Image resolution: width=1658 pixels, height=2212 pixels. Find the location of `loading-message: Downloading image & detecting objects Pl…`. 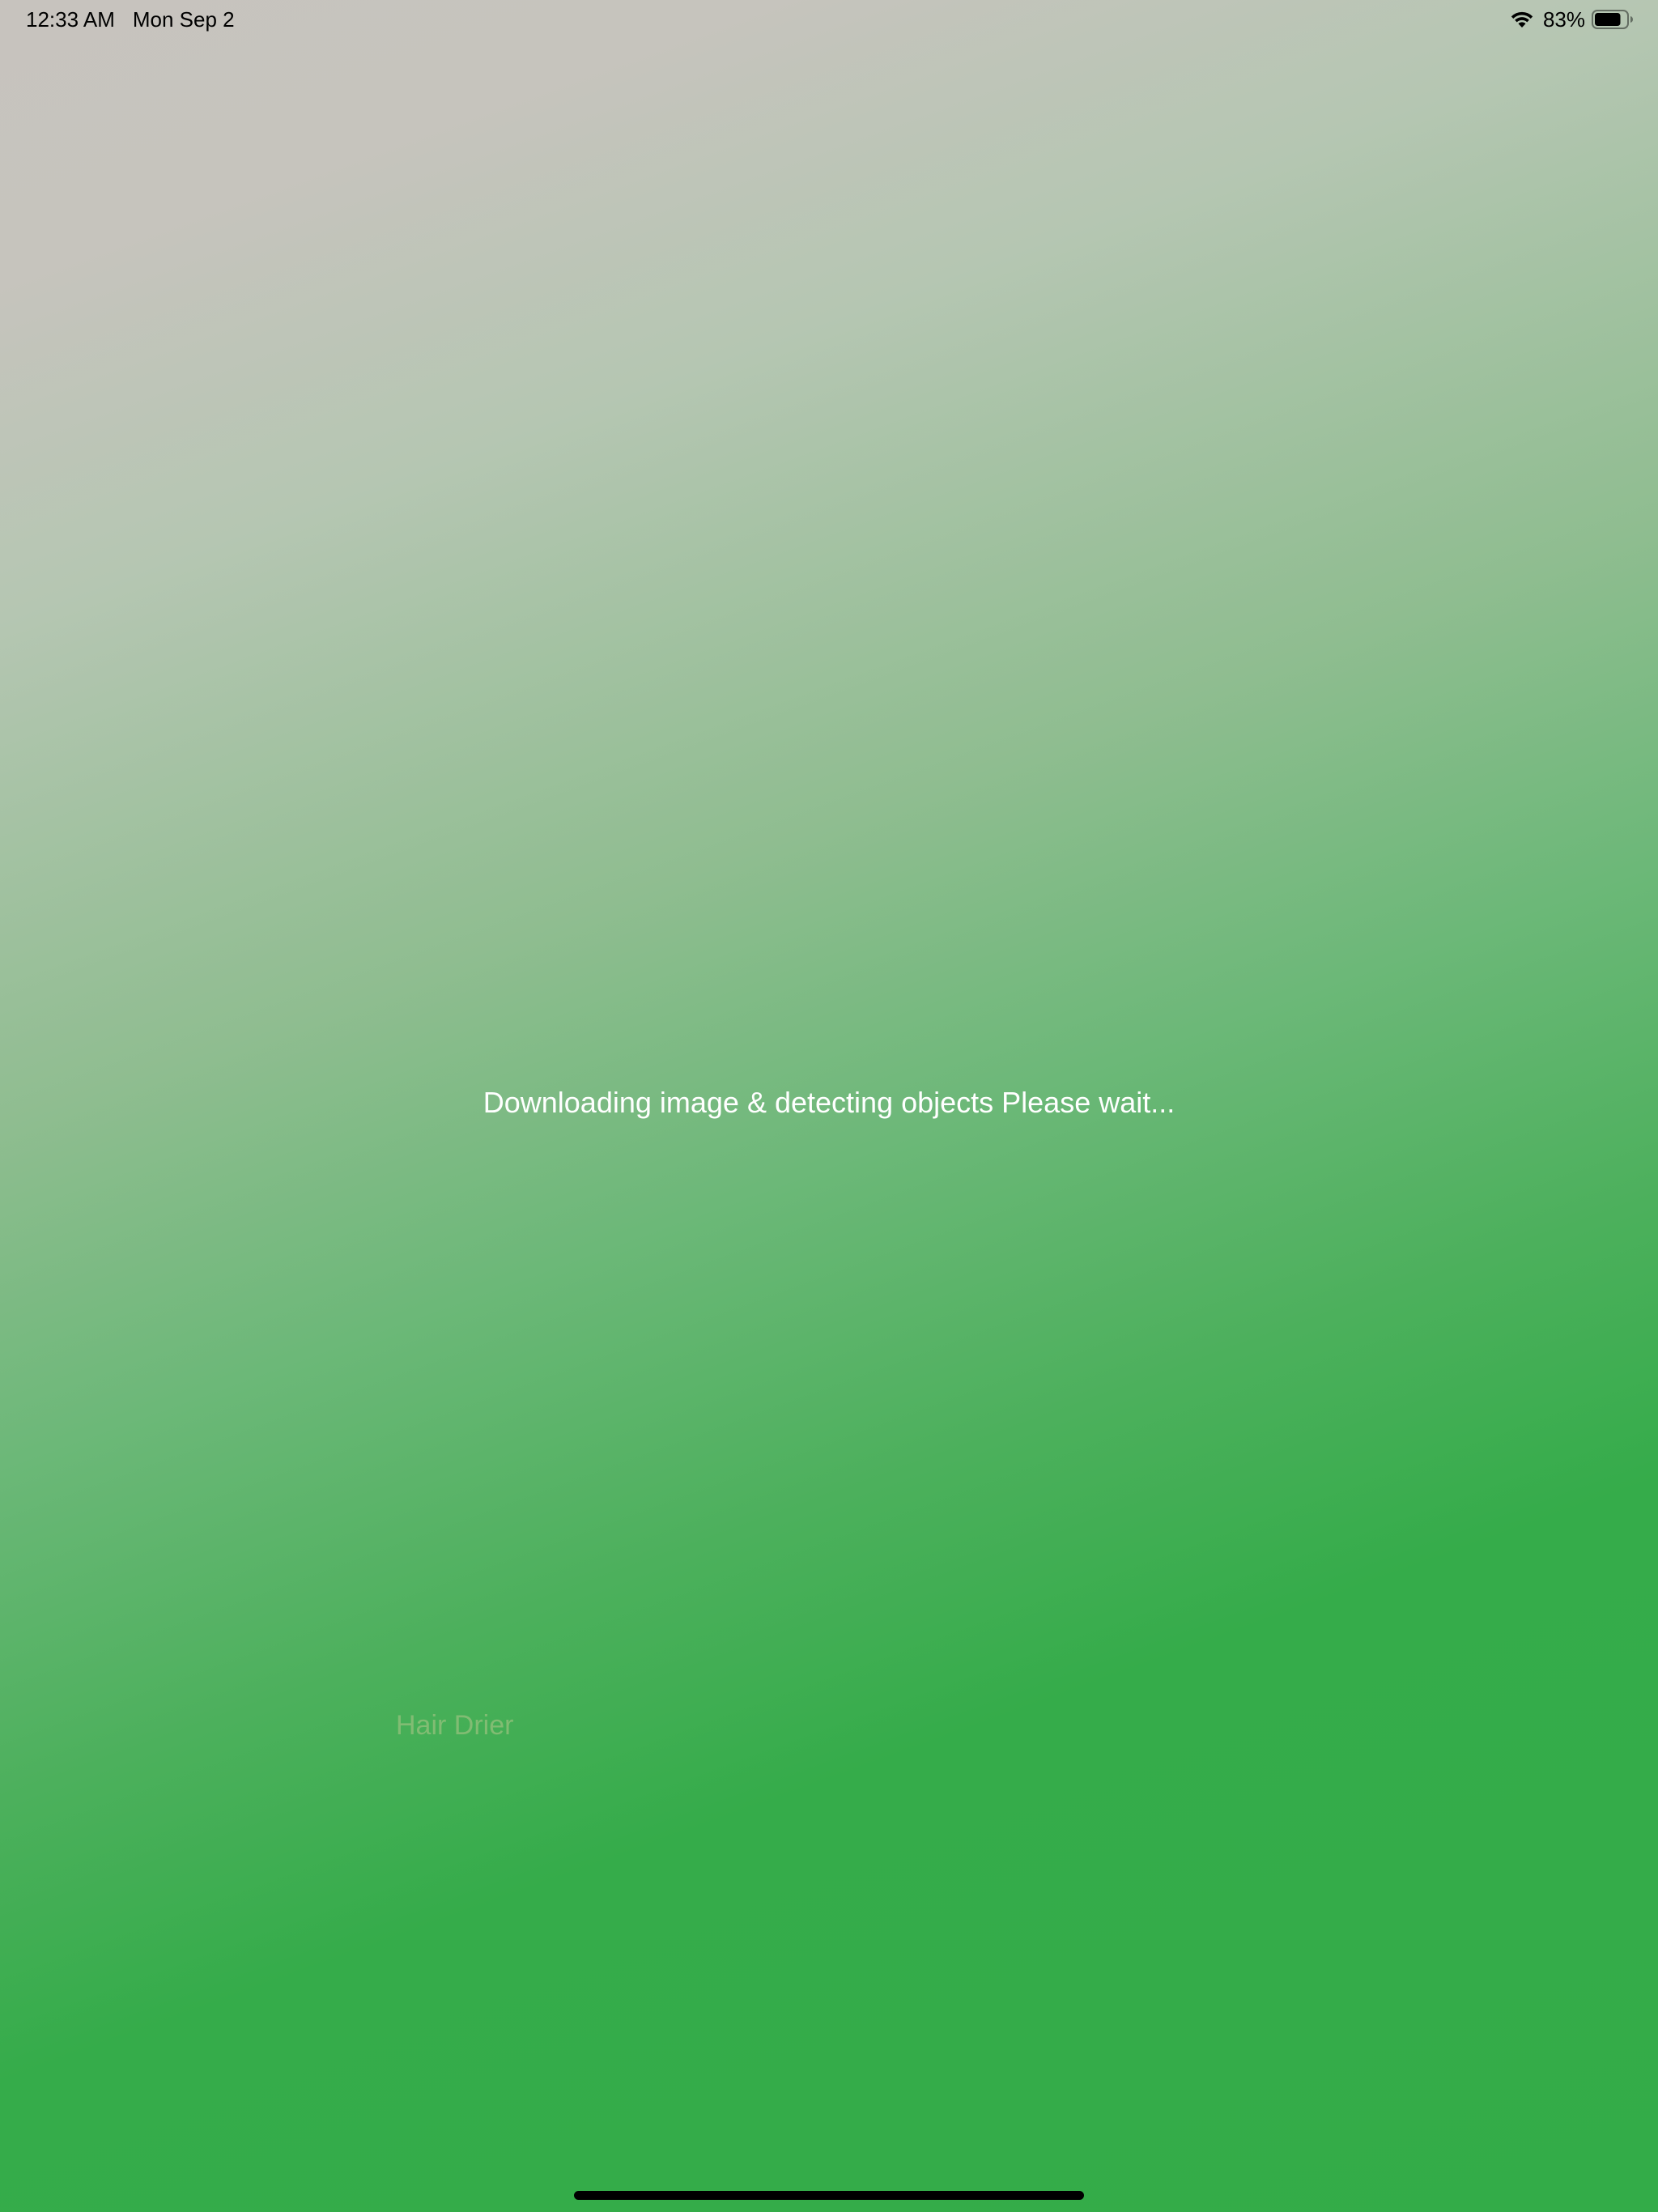

loading-message: Downloading image & detecting objects Pl… is located at coordinates (829, 1103).